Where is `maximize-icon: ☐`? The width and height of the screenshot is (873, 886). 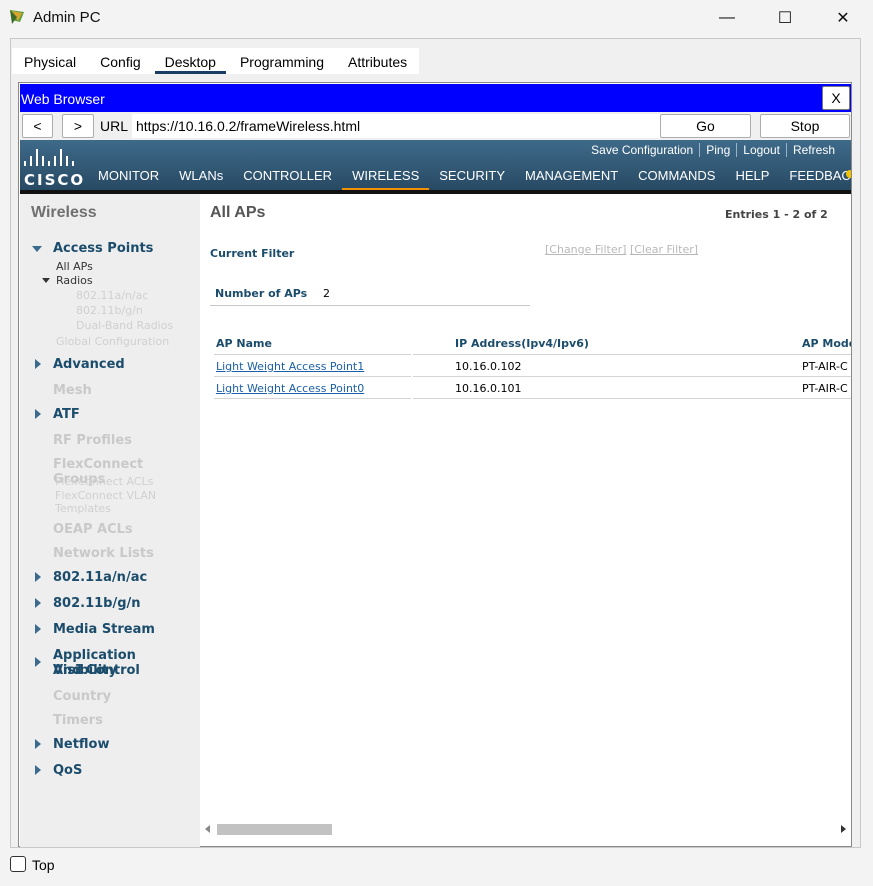
maximize-icon: ☐ is located at coordinates (785, 18).